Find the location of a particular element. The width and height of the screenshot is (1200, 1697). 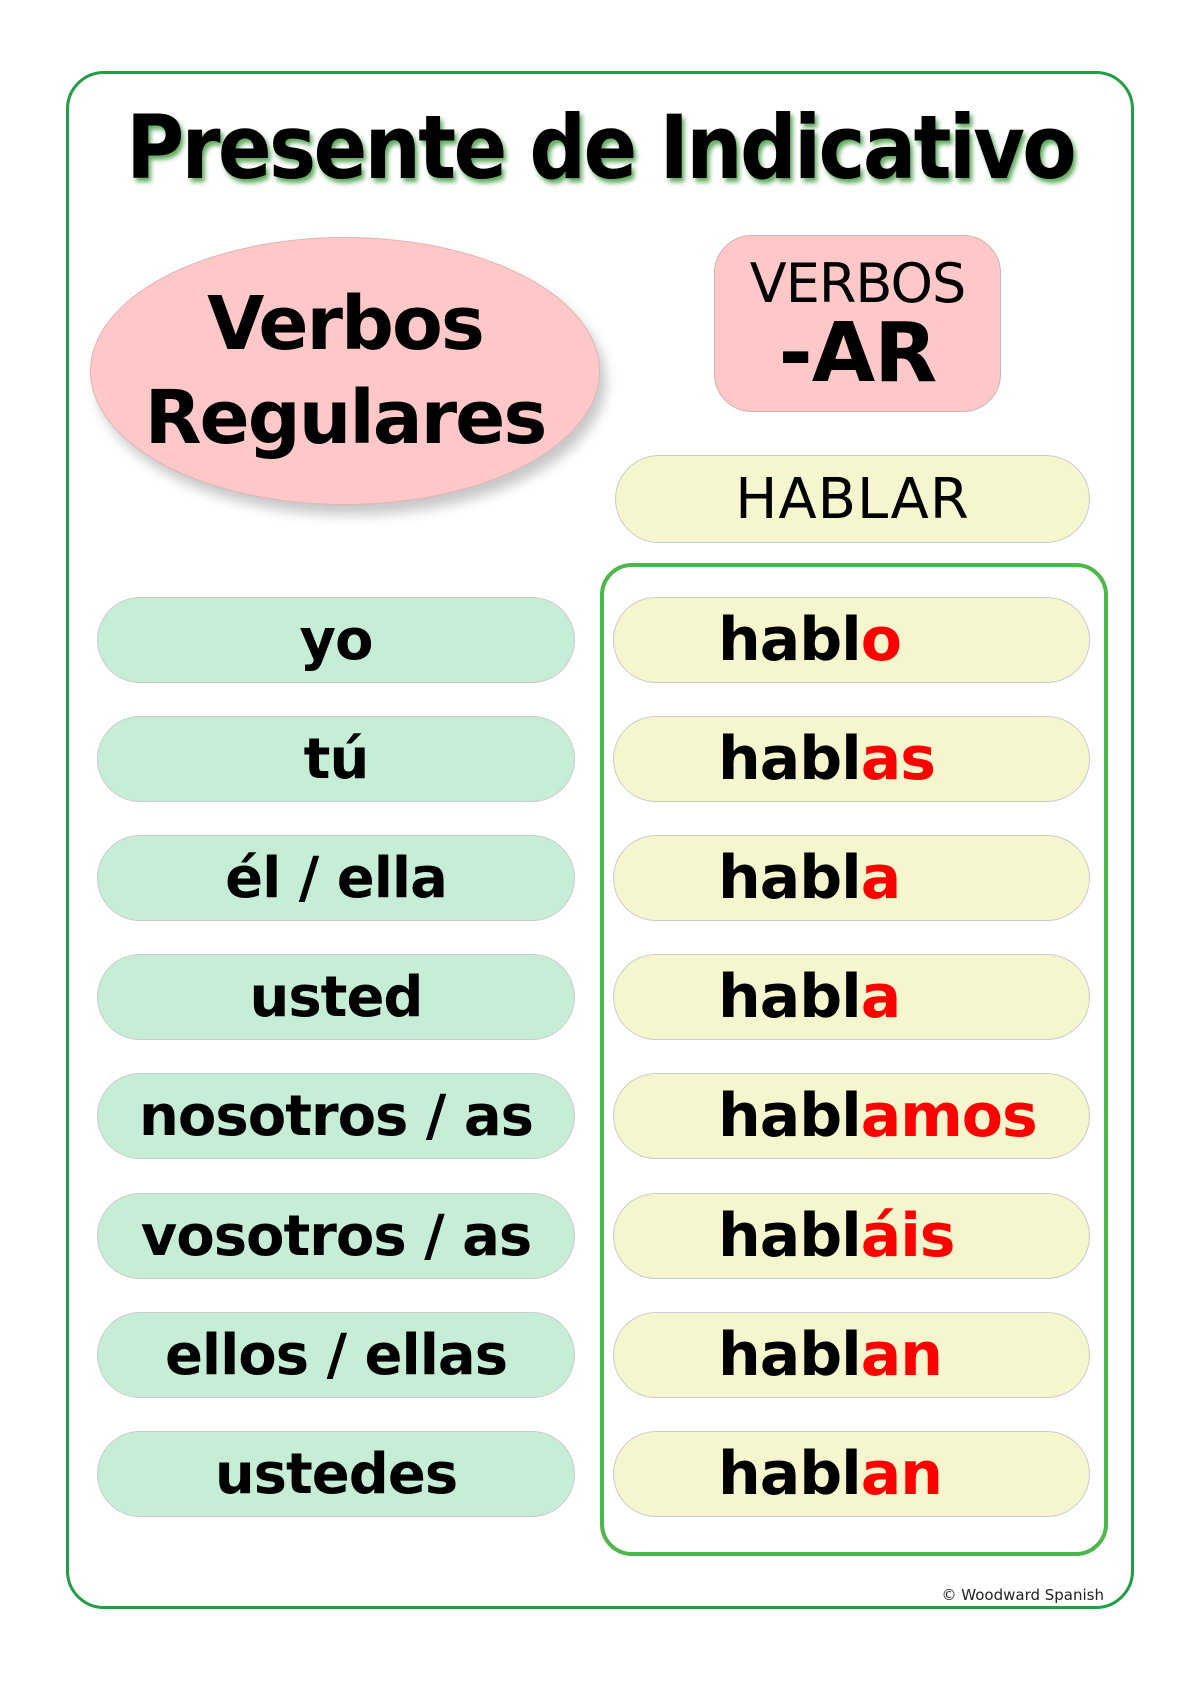

conjugation-pill: habláis is located at coordinates (851, 1236).